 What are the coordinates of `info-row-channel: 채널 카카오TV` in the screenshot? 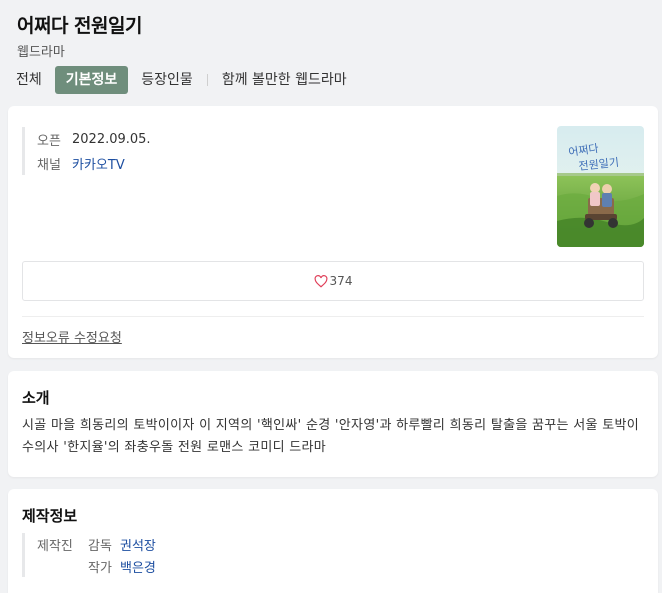 It's located at (94, 163).